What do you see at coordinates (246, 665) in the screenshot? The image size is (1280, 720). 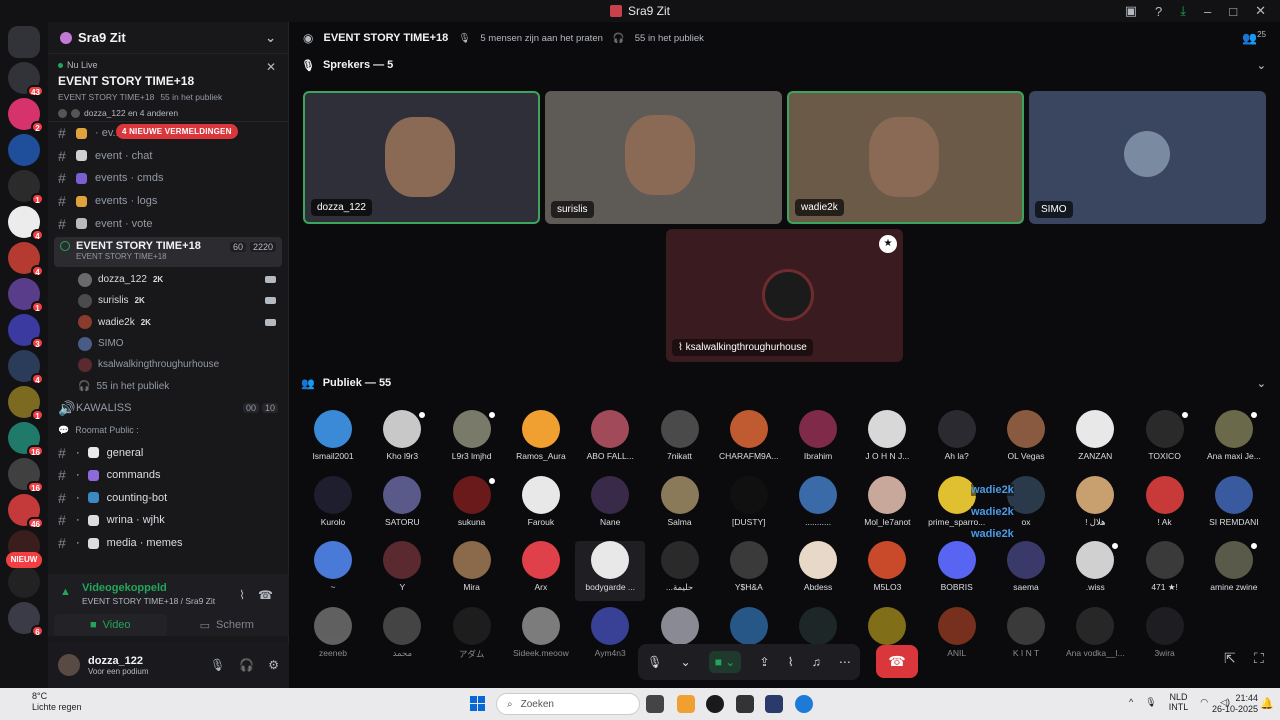 I see `headphones-icon: 🎧` at bounding box center [246, 665].